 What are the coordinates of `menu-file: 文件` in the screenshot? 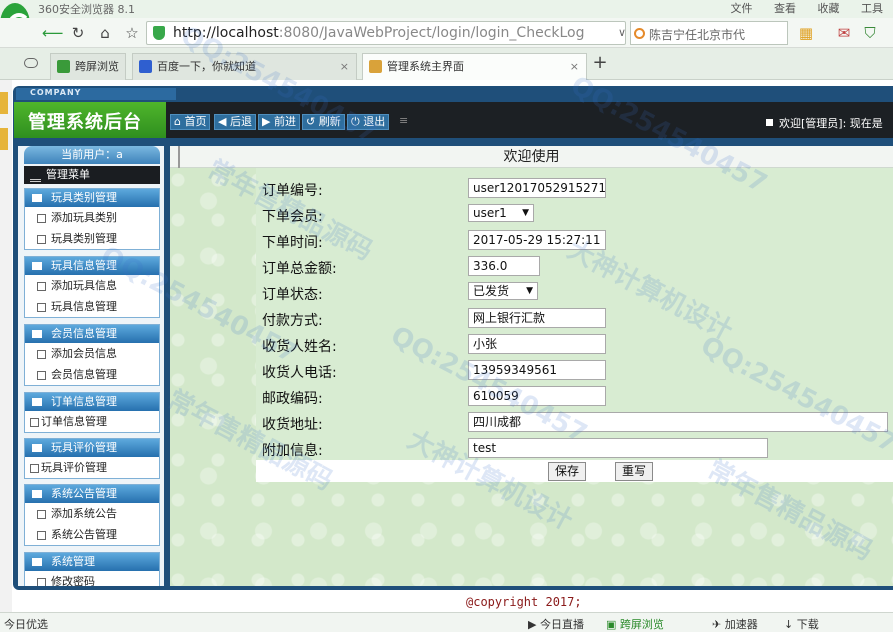 It's located at (742, 8).